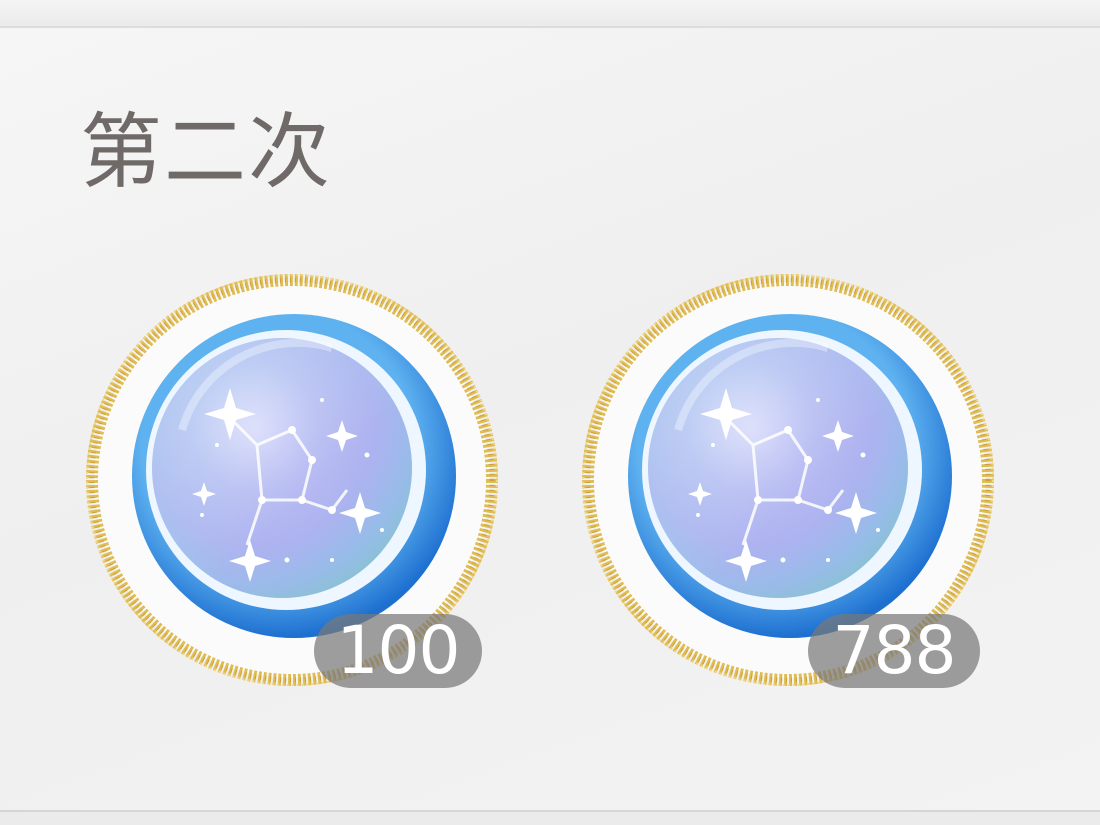  What do you see at coordinates (550, 11) in the screenshot?
I see `top-divider-strip` at bounding box center [550, 11].